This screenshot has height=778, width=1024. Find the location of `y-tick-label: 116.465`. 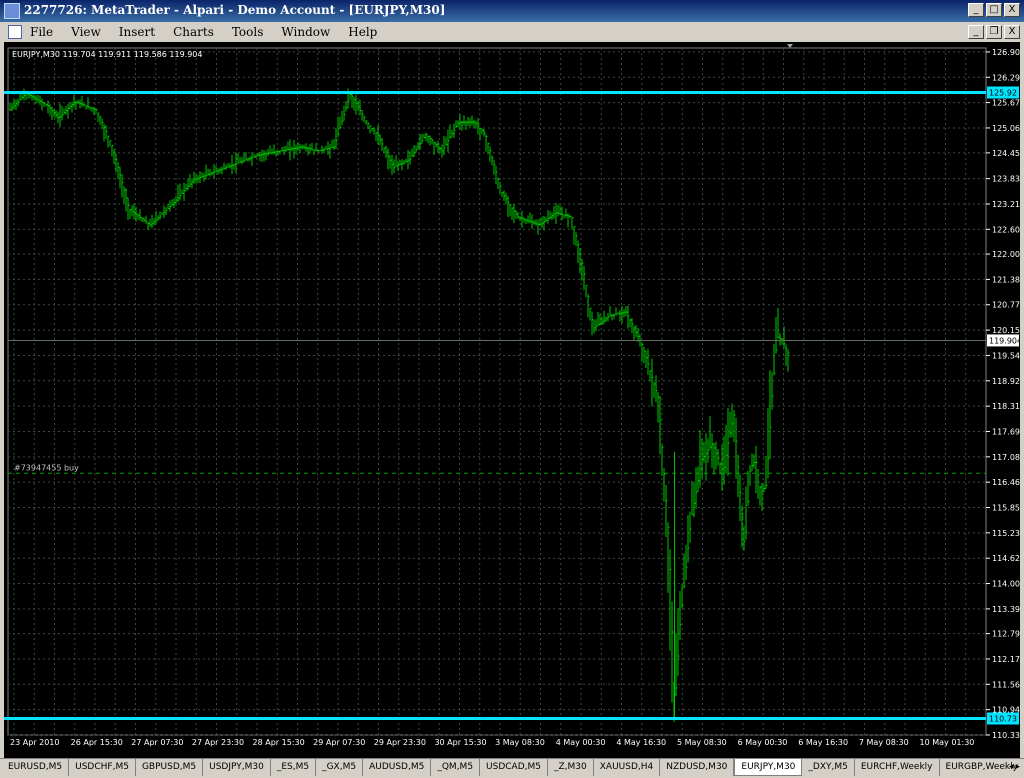

y-tick-label: 116.465 is located at coordinates (1006, 482).